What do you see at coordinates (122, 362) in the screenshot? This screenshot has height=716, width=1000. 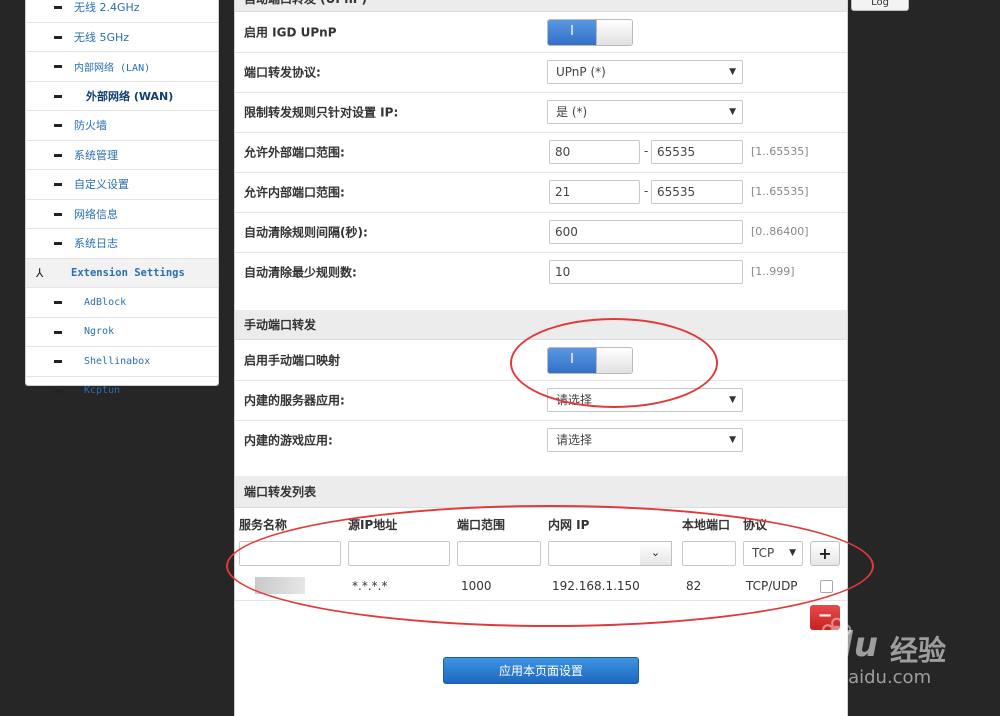 I see `sidebar-item-shellinabox: Shellinabox` at bounding box center [122, 362].